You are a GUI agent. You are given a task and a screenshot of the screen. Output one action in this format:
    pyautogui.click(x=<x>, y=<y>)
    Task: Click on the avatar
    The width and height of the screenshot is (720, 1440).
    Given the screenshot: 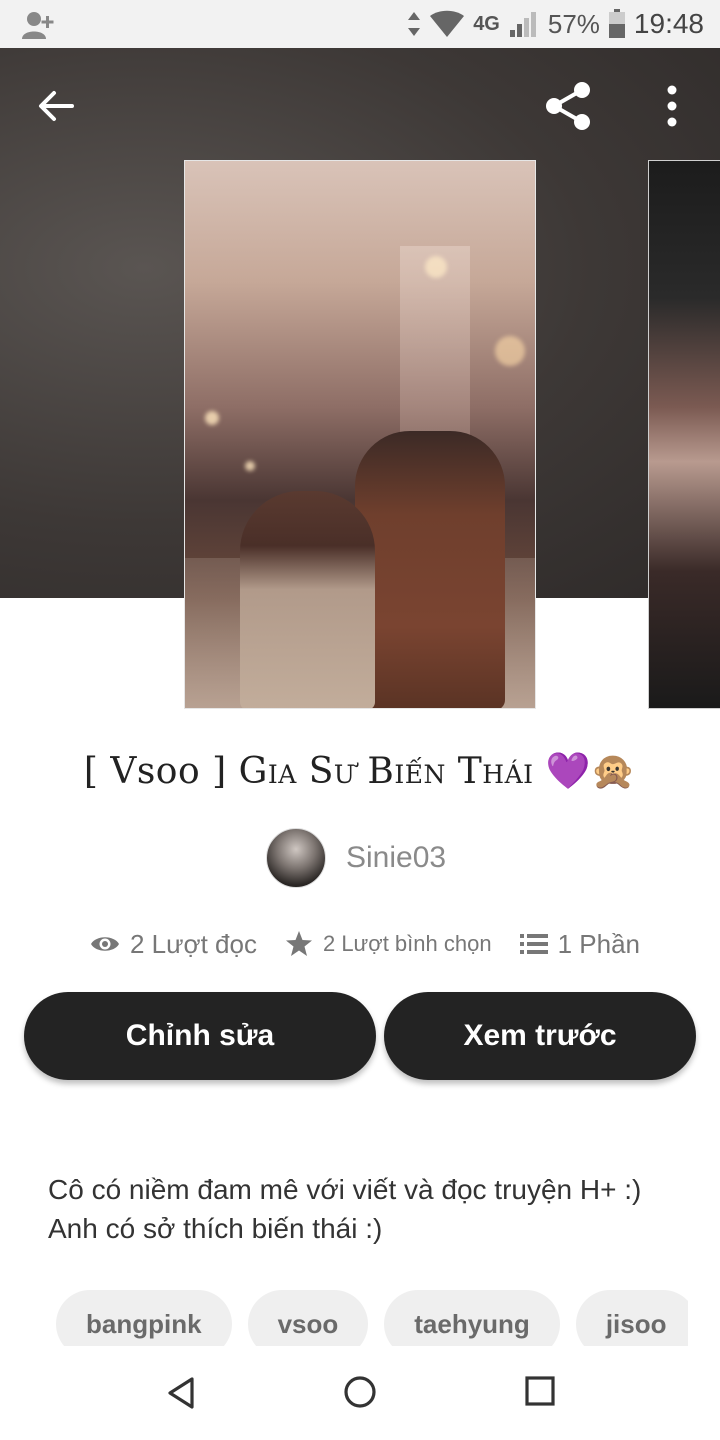 What is the action you would take?
    pyautogui.click(x=296, y=858)
    